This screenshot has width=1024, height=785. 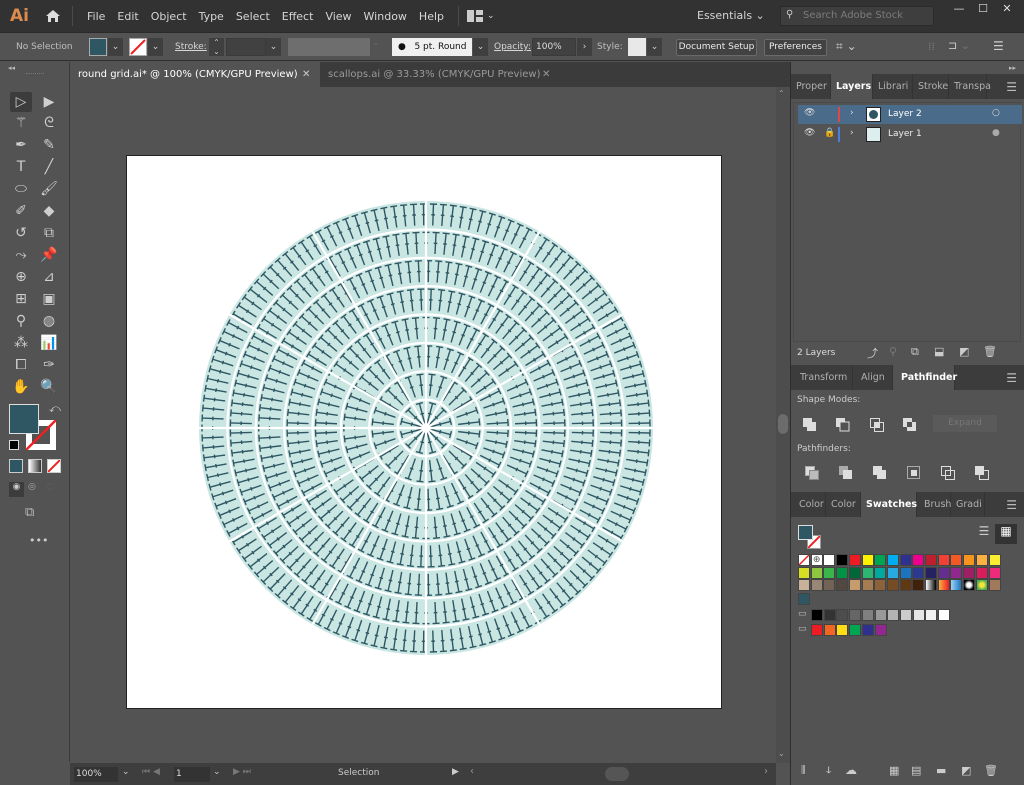 I want to click on unite-icon, so click(x=810, y=425).